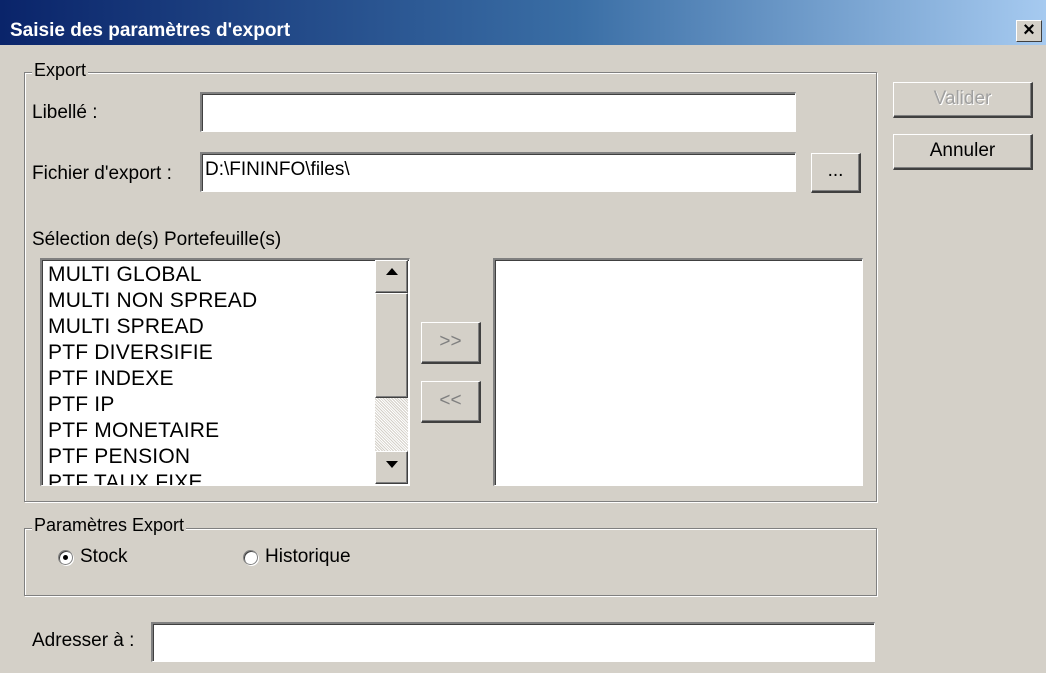 Image resolution: width=1046 pixels, height=673 pixels. What do you see at coordinates (109, 525) in the screenshot?
I see `params-group-legend: Paramètres Export` at bounding box center [109, 525].